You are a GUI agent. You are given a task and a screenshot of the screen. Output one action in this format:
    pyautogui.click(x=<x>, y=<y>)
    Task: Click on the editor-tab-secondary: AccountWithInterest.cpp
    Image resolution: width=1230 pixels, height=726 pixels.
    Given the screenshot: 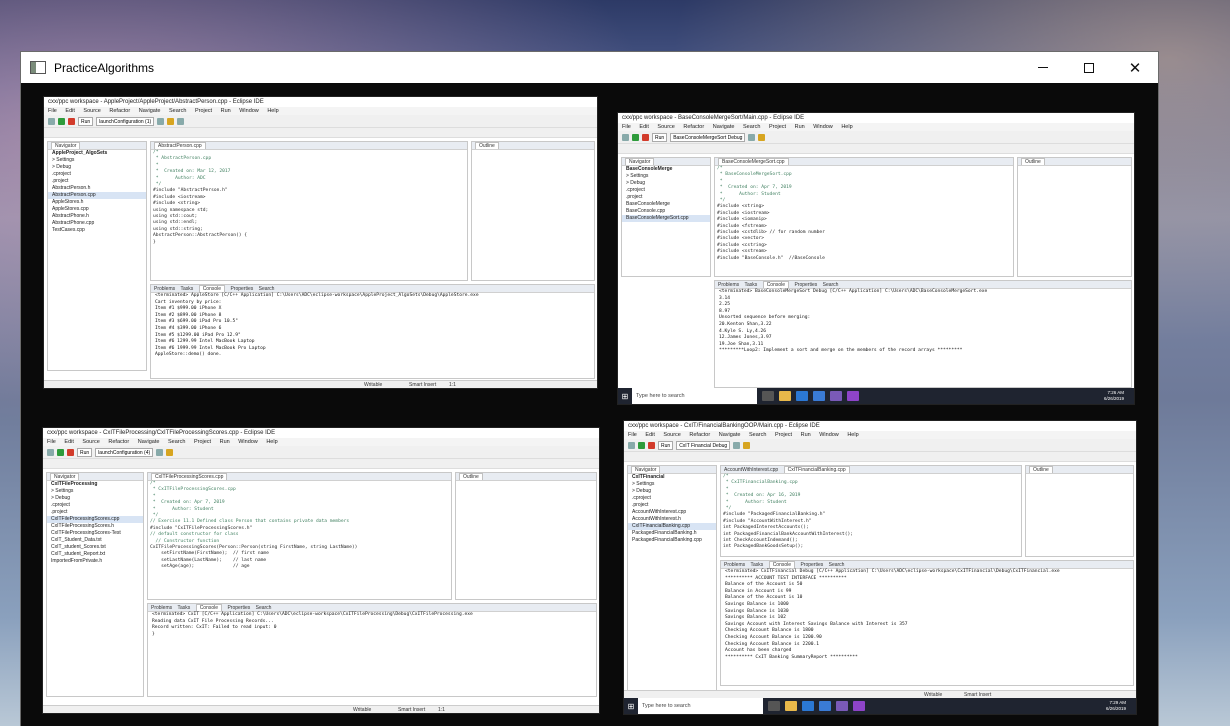 What is the action you would take?
    pyautogui.click(x=751, y=470)
    